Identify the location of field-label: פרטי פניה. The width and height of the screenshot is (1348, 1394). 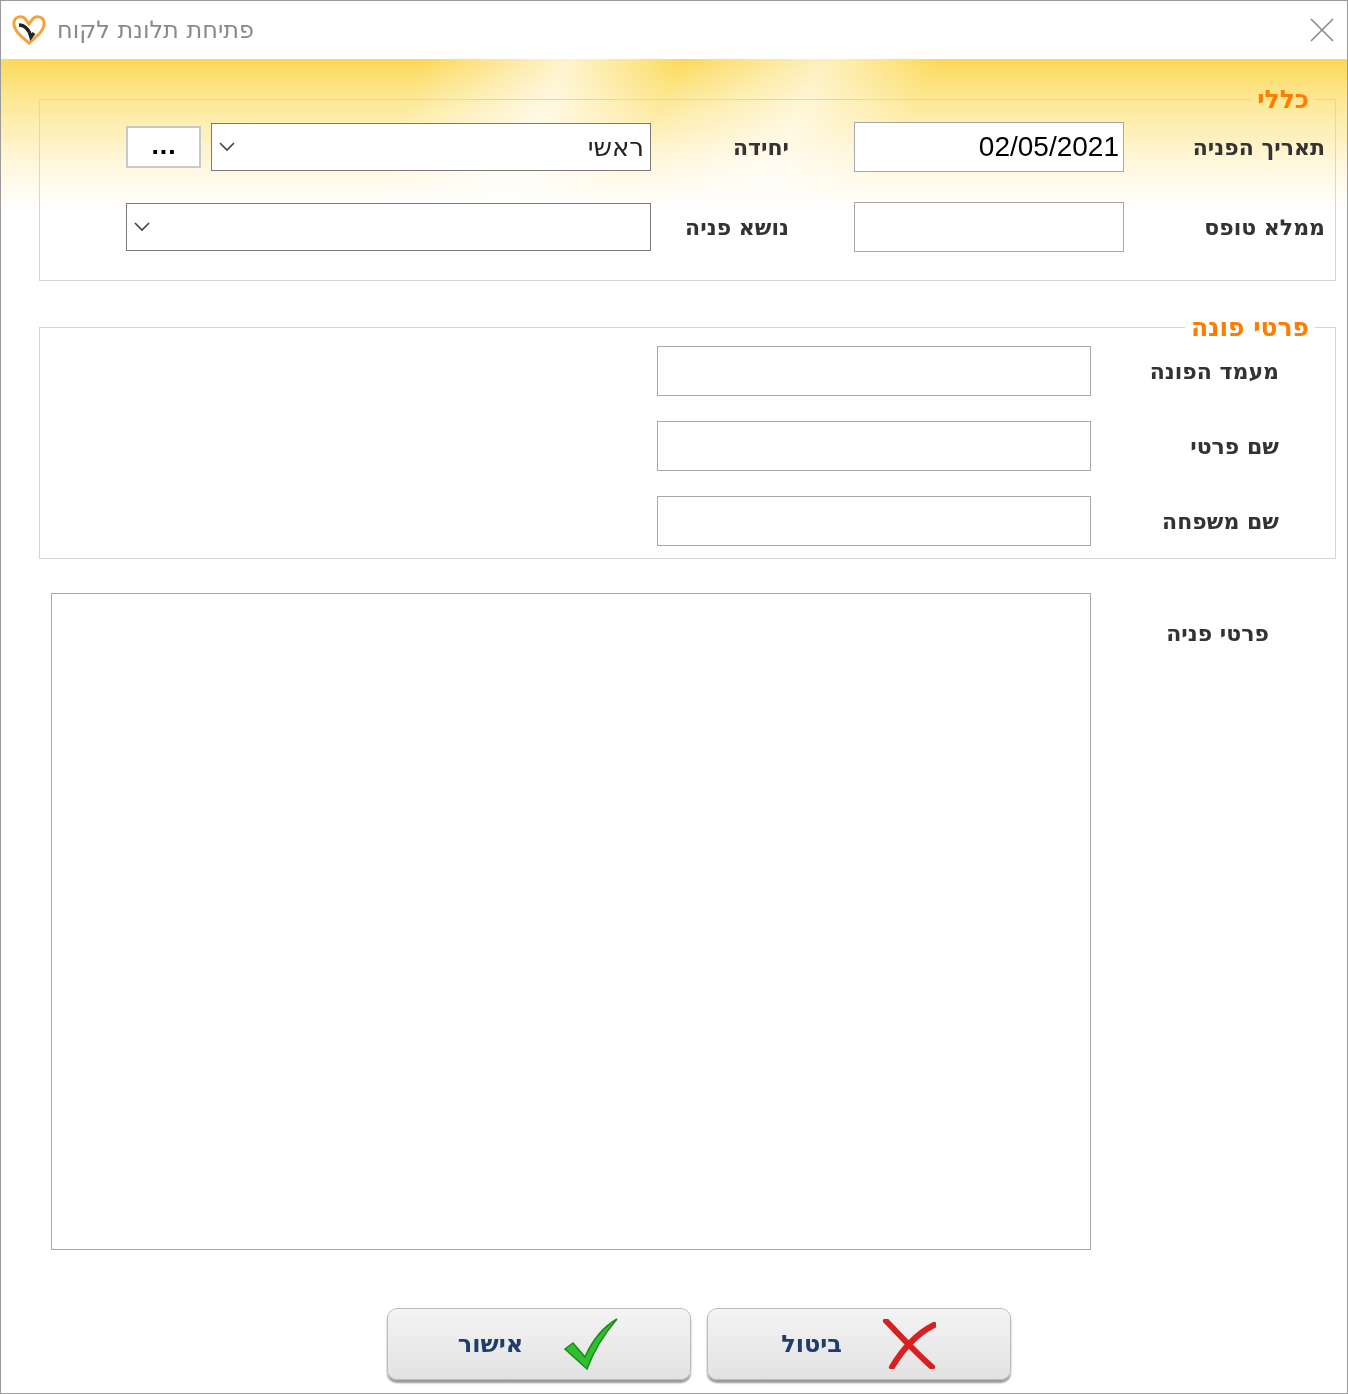
(1217, 634).